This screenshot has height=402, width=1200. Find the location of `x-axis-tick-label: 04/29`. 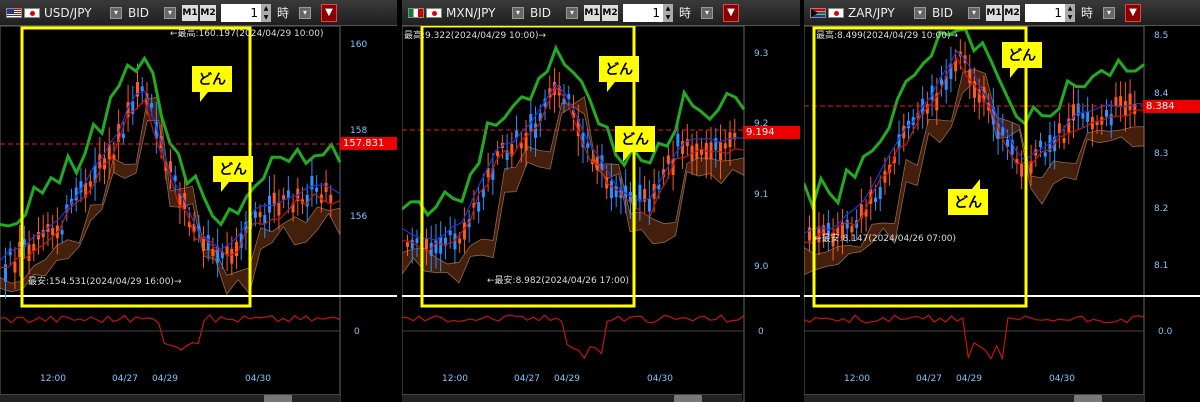

x-axis-tick-label: 04/29 is located at coordinates (969, 379).